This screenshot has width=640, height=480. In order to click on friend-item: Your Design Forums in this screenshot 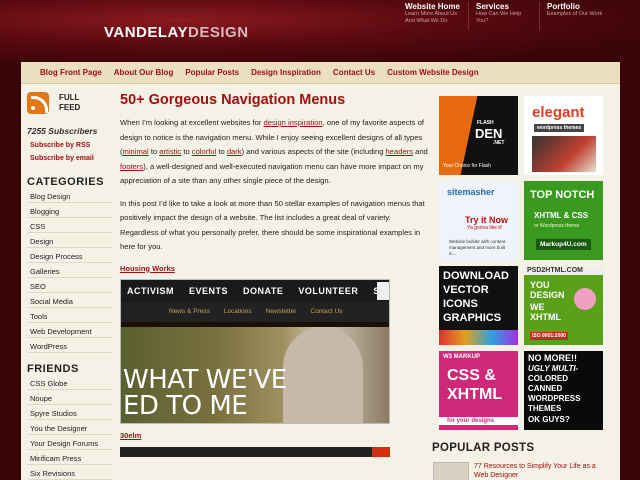, I will do `click(70, 442)`.